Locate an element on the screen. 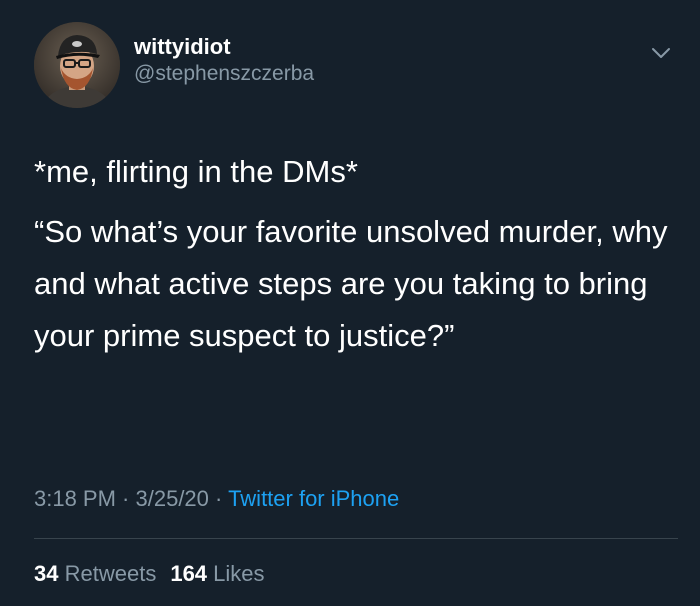  display-name: wittyidiot is located at coordinates (224, 47).